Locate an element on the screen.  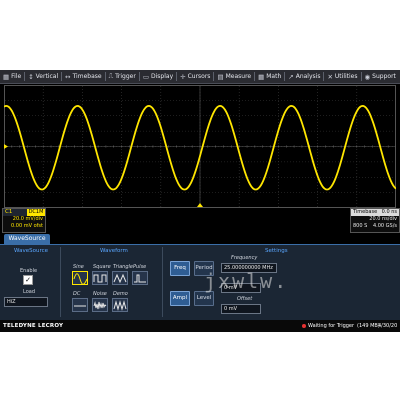
waveform-square-button is located at coordinates (100, 278).